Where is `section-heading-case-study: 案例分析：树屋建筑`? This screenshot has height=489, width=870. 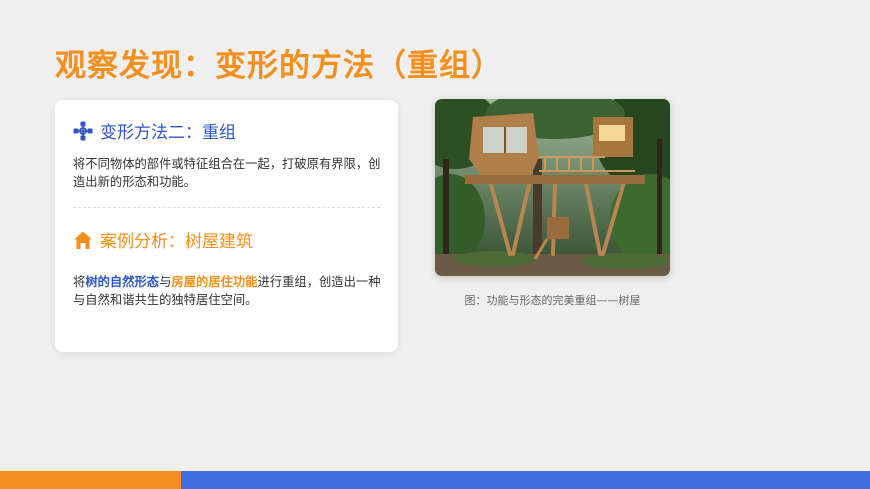
section-heading-case-study: 案例分析：树屋建筑 is located at coordinates (163, 239).